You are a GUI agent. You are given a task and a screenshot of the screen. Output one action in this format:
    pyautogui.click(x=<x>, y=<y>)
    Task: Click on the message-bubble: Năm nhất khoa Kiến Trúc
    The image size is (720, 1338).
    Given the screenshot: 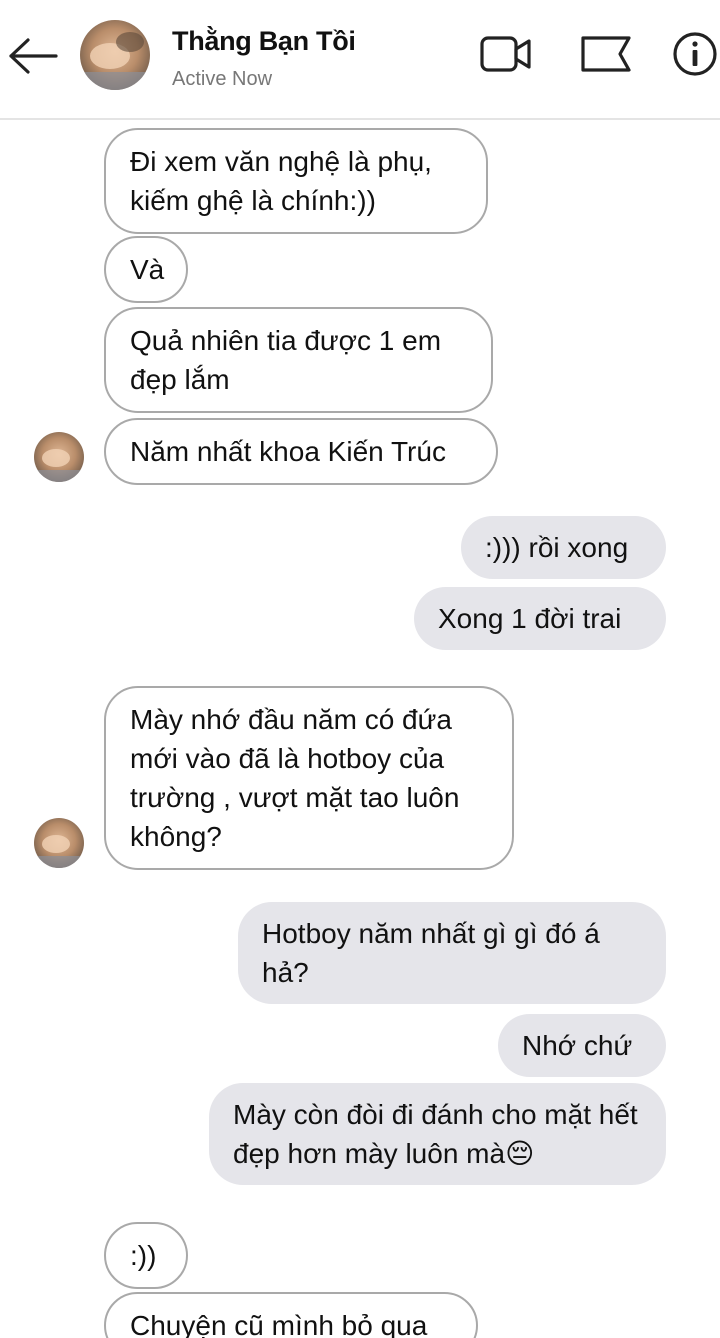 What is the action you would take?
    pyautogui.click(x=301, y=451)
    